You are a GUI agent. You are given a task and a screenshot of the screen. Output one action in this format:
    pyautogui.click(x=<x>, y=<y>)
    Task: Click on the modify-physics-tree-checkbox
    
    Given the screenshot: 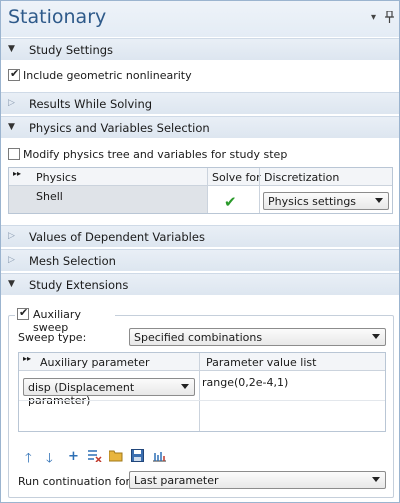 What is the action you would take?
    pyautogui.click(x=14, y=154)
    